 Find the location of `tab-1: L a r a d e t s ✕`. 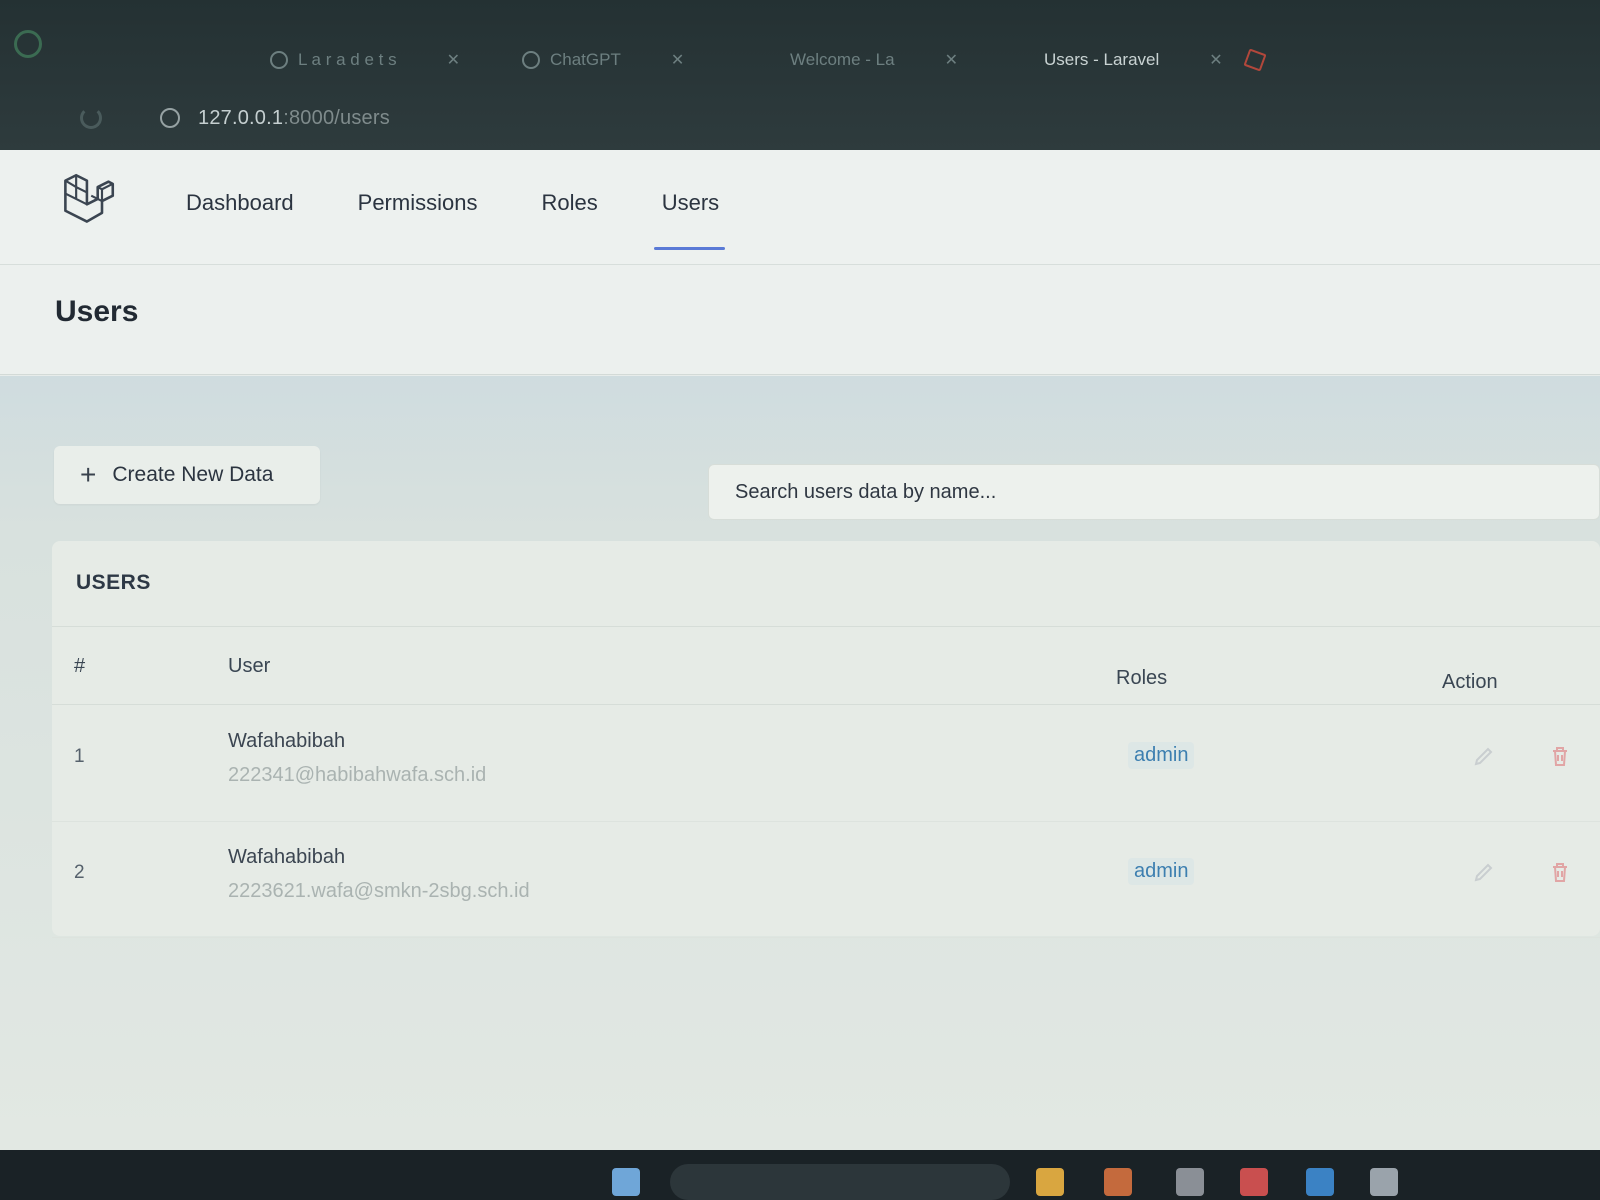

tab-1: L a r a d e t s ✕ is located at coordinates (365, 60).